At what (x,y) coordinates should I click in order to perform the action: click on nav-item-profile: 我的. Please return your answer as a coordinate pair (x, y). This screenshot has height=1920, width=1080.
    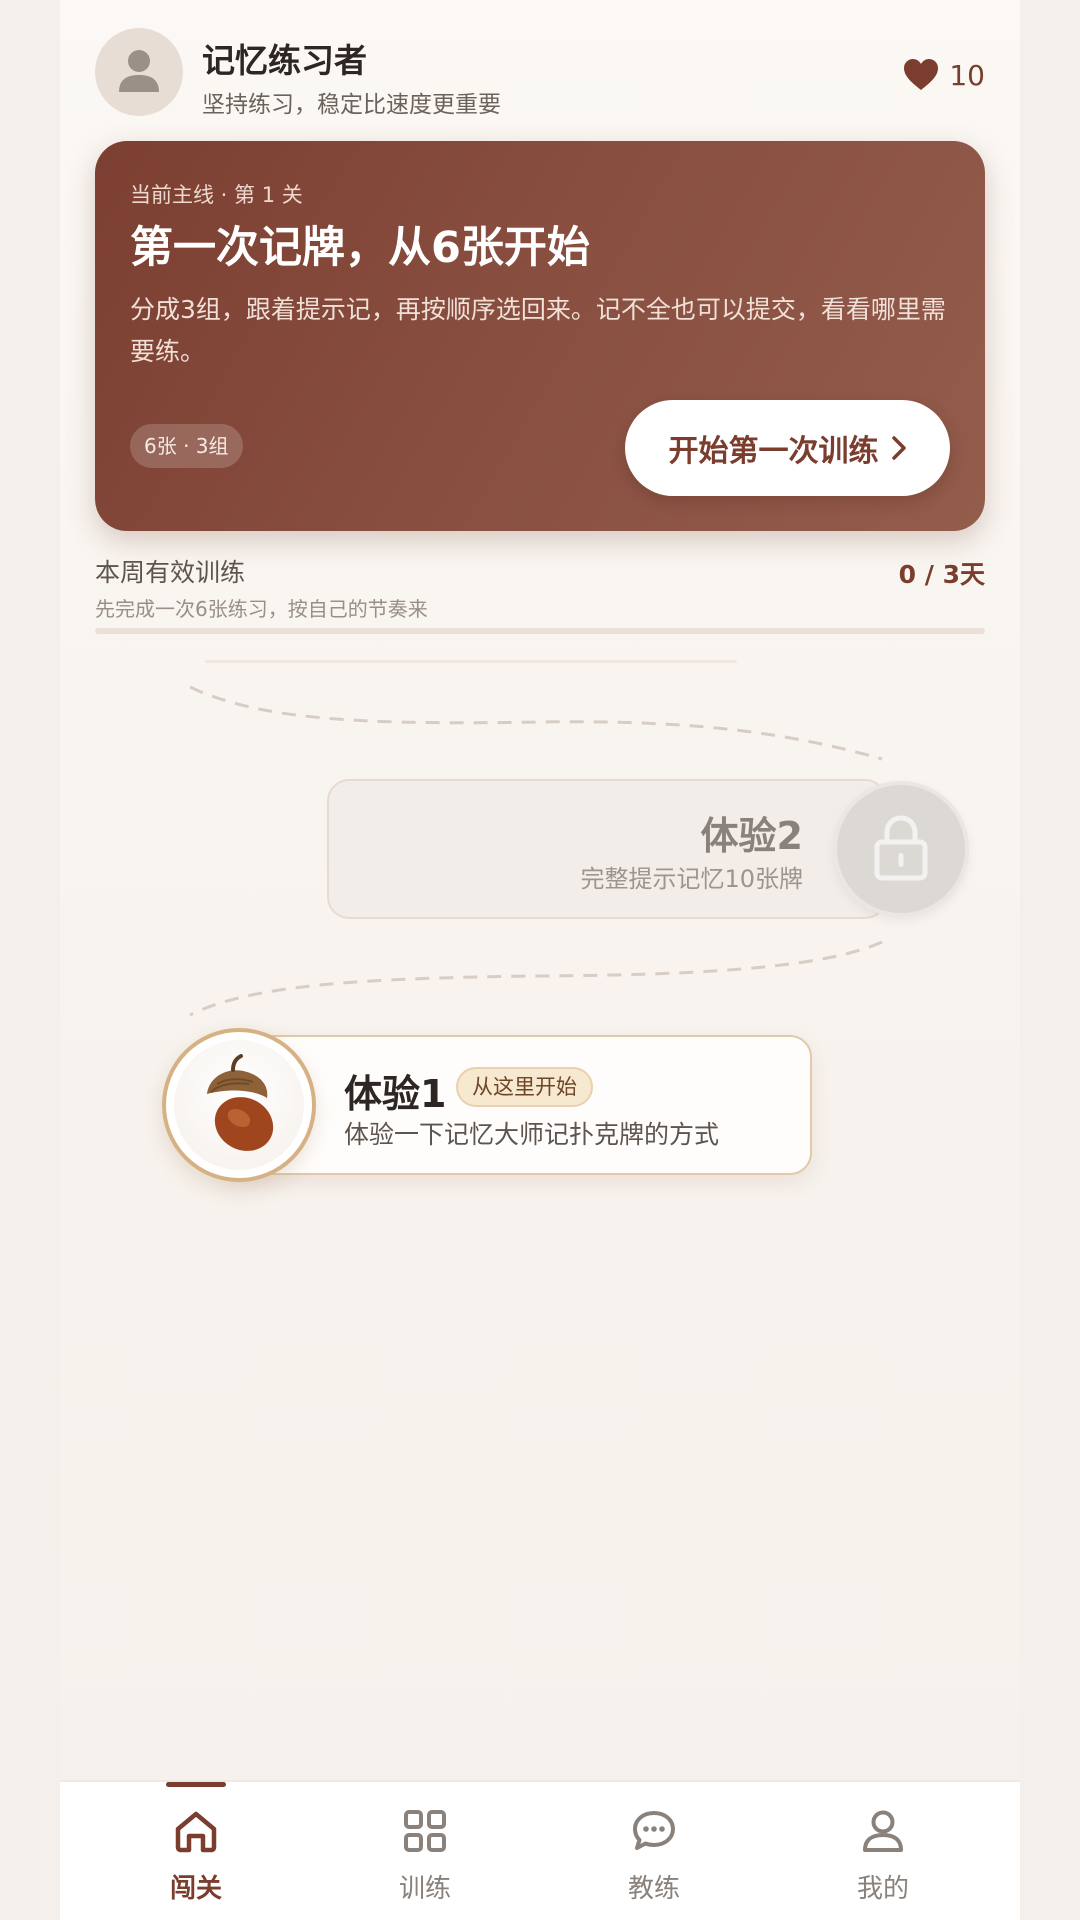
    Looking at the image, I should click on (883, 1851).